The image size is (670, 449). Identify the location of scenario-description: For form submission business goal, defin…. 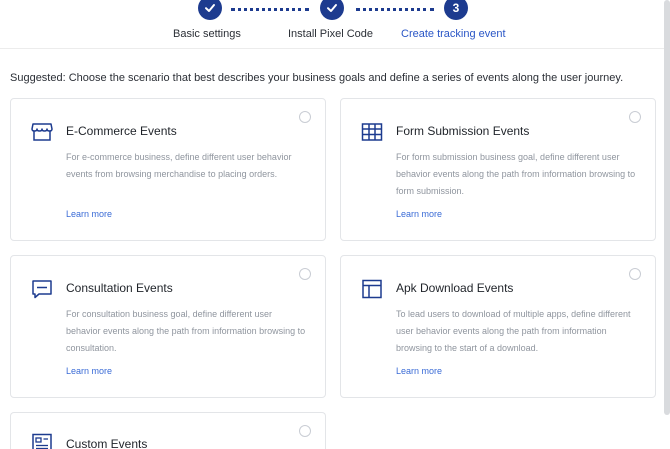
(516, 174).